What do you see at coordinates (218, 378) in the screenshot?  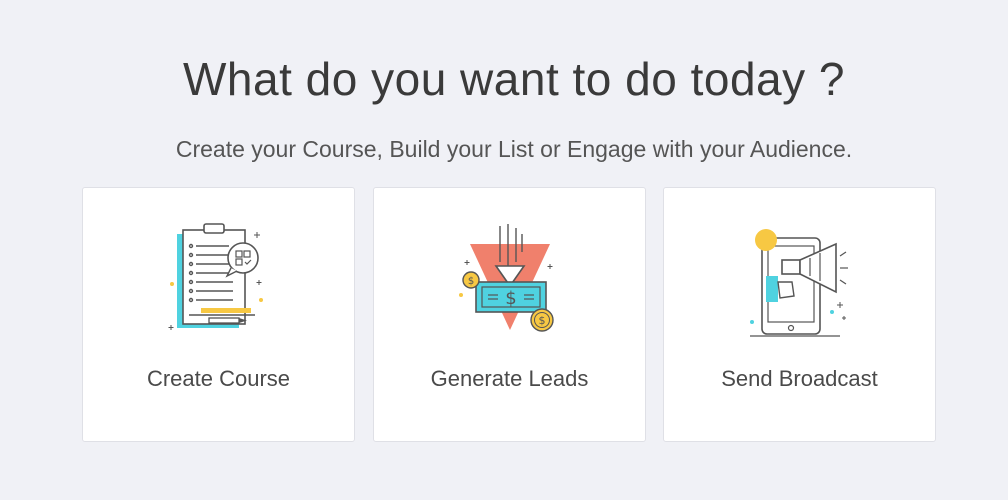 I see `create-course-label: Create Course` at bounding box center [218, 378].